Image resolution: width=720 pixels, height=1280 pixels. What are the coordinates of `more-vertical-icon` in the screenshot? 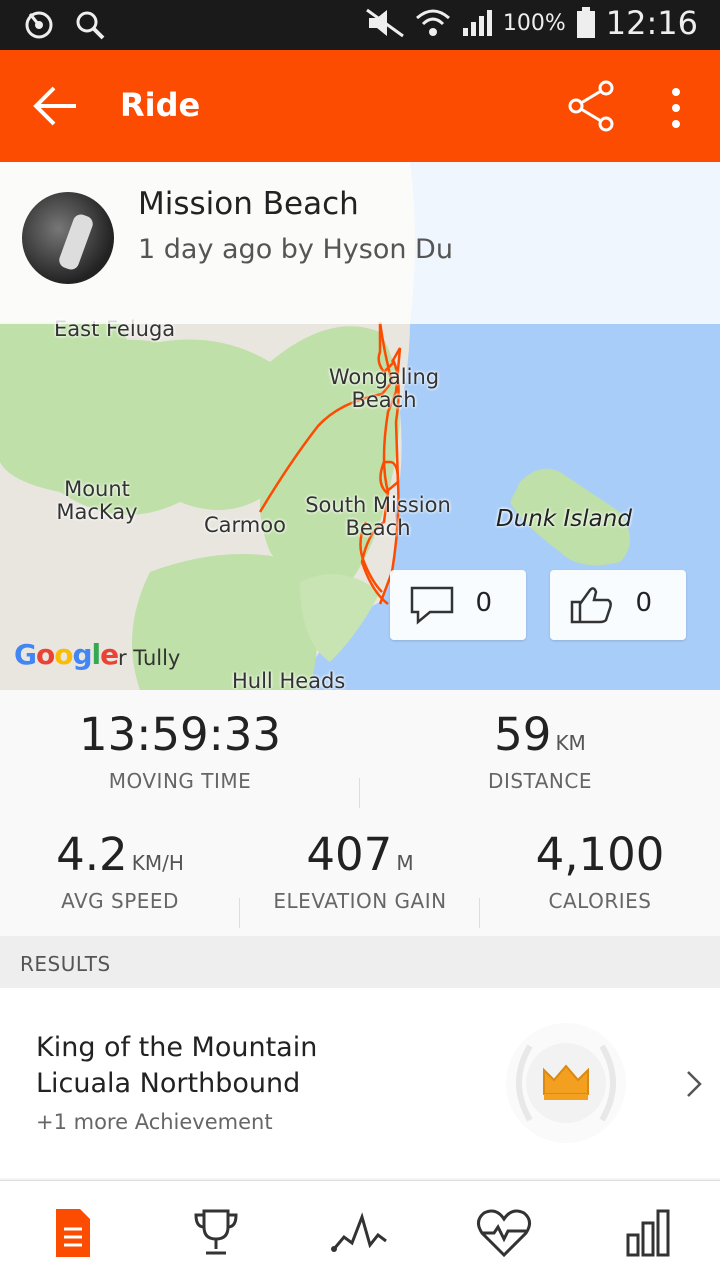 It's located at (676, 108).